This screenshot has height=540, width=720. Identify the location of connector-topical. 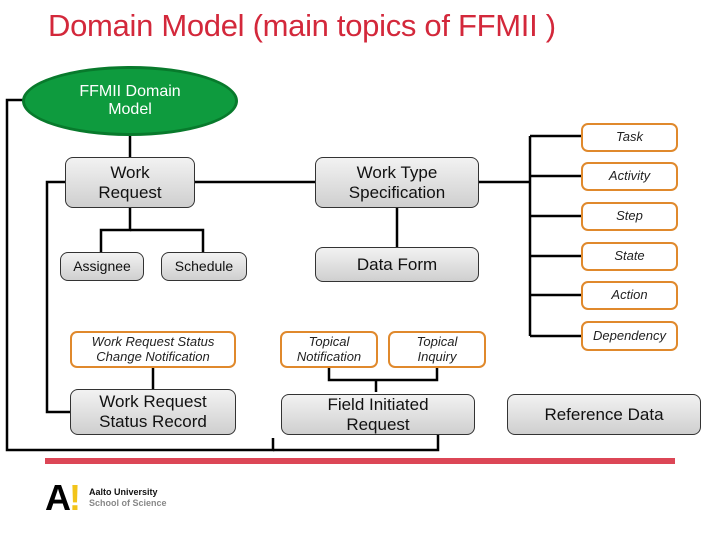
(383, 374).